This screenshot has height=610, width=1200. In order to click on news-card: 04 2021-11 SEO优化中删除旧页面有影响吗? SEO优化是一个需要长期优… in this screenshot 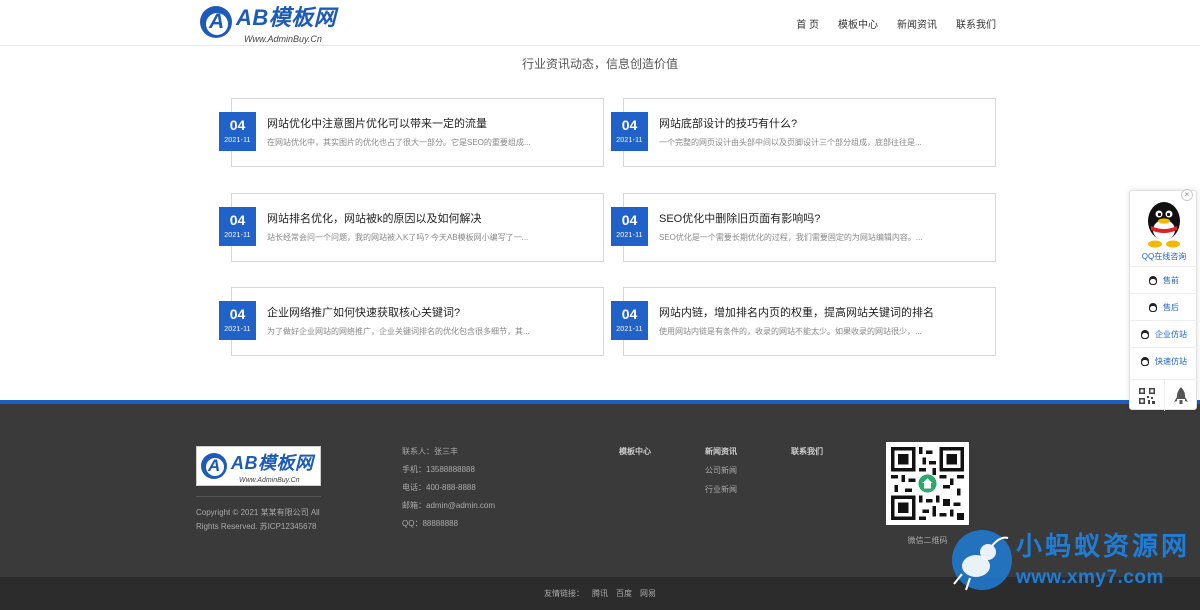, I will do `click(803, 227)`.